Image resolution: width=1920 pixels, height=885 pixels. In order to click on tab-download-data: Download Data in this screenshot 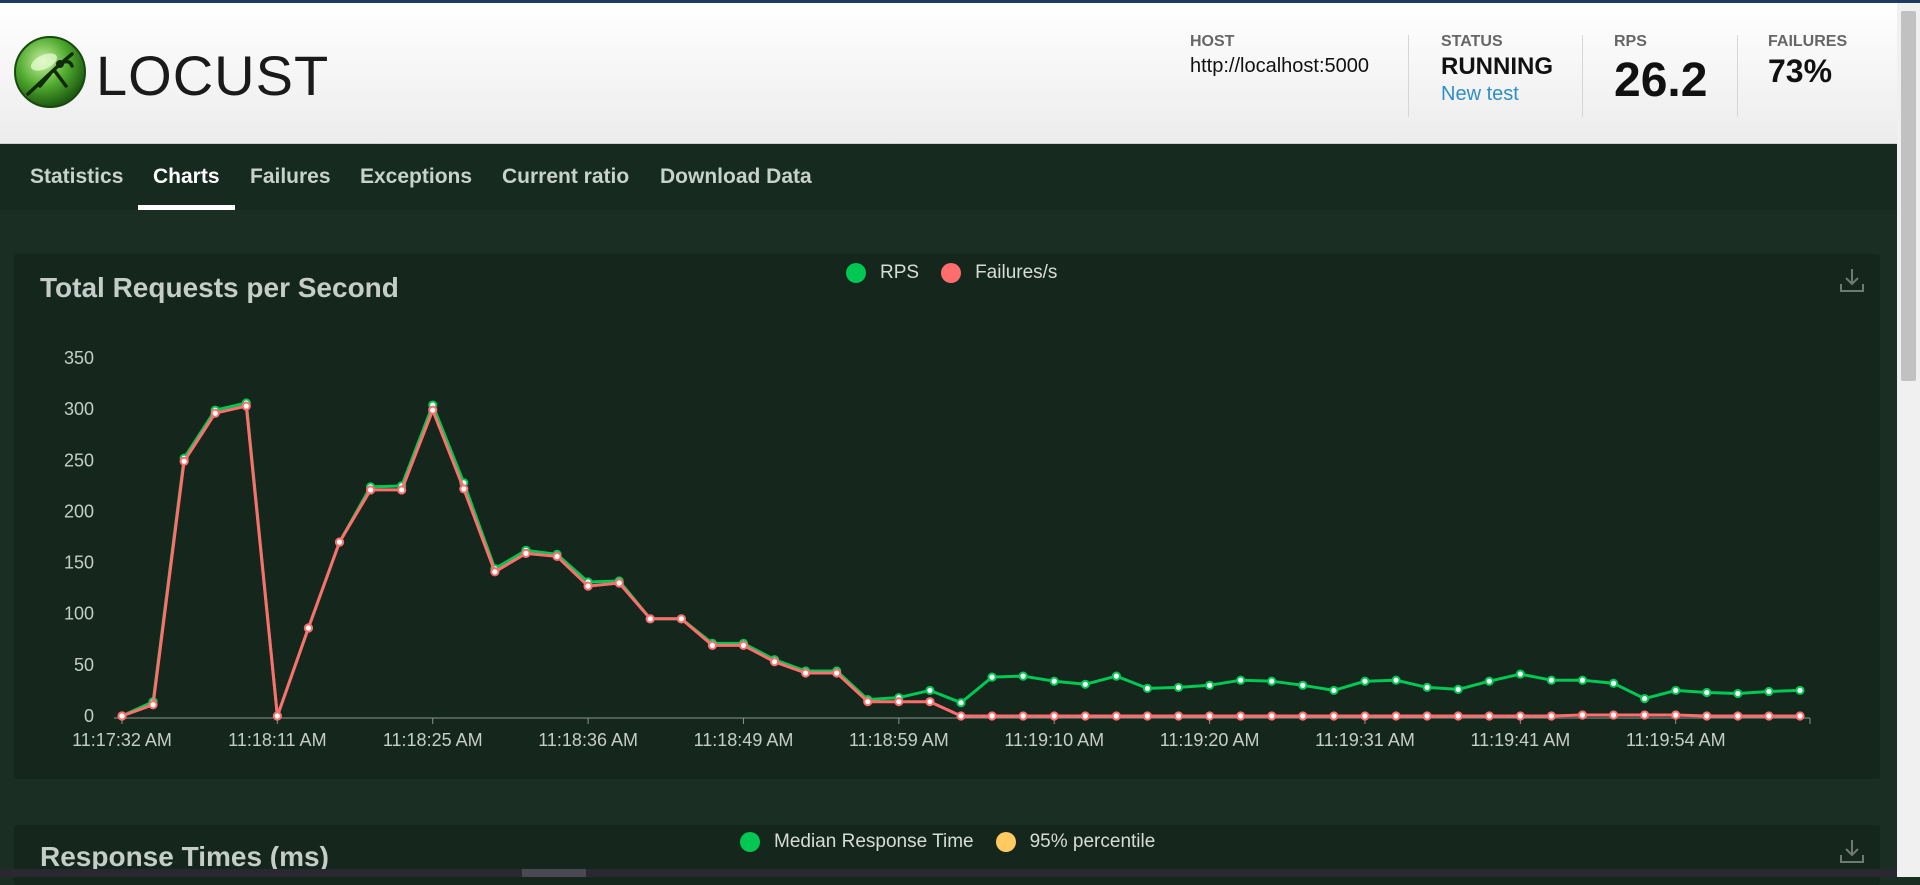, I will do `click(736, 177)`.